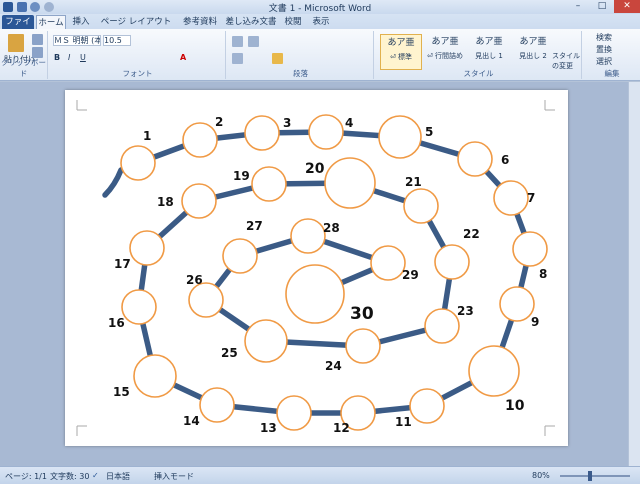 Image resolution: width=640 pixels, height=484 pixels. What do you see at coordinates (533, 42) in the screenshot?
I see `style-heading-2-sample: あア亜` at bounding box center [533, 42].